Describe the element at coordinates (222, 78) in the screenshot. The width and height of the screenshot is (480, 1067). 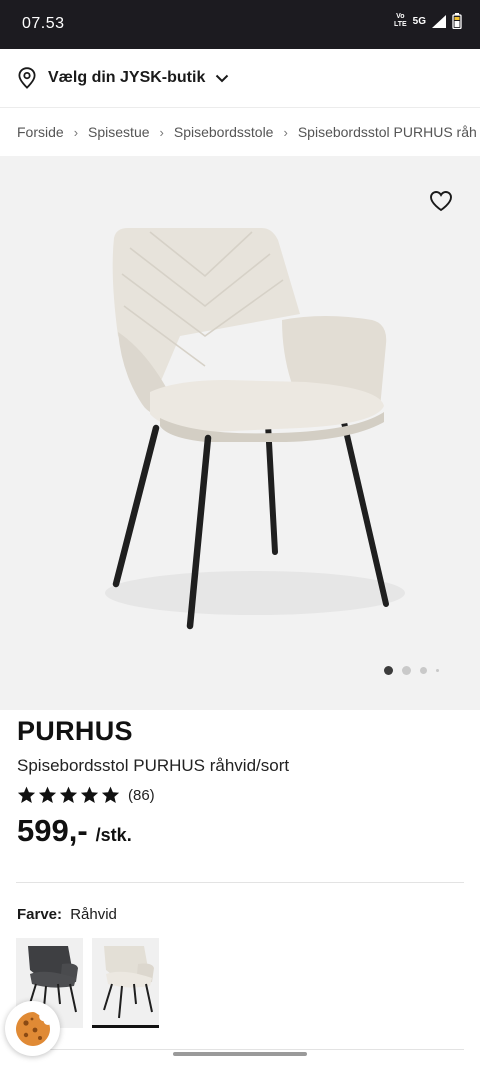
I see `chevron-down-icon` at that location.